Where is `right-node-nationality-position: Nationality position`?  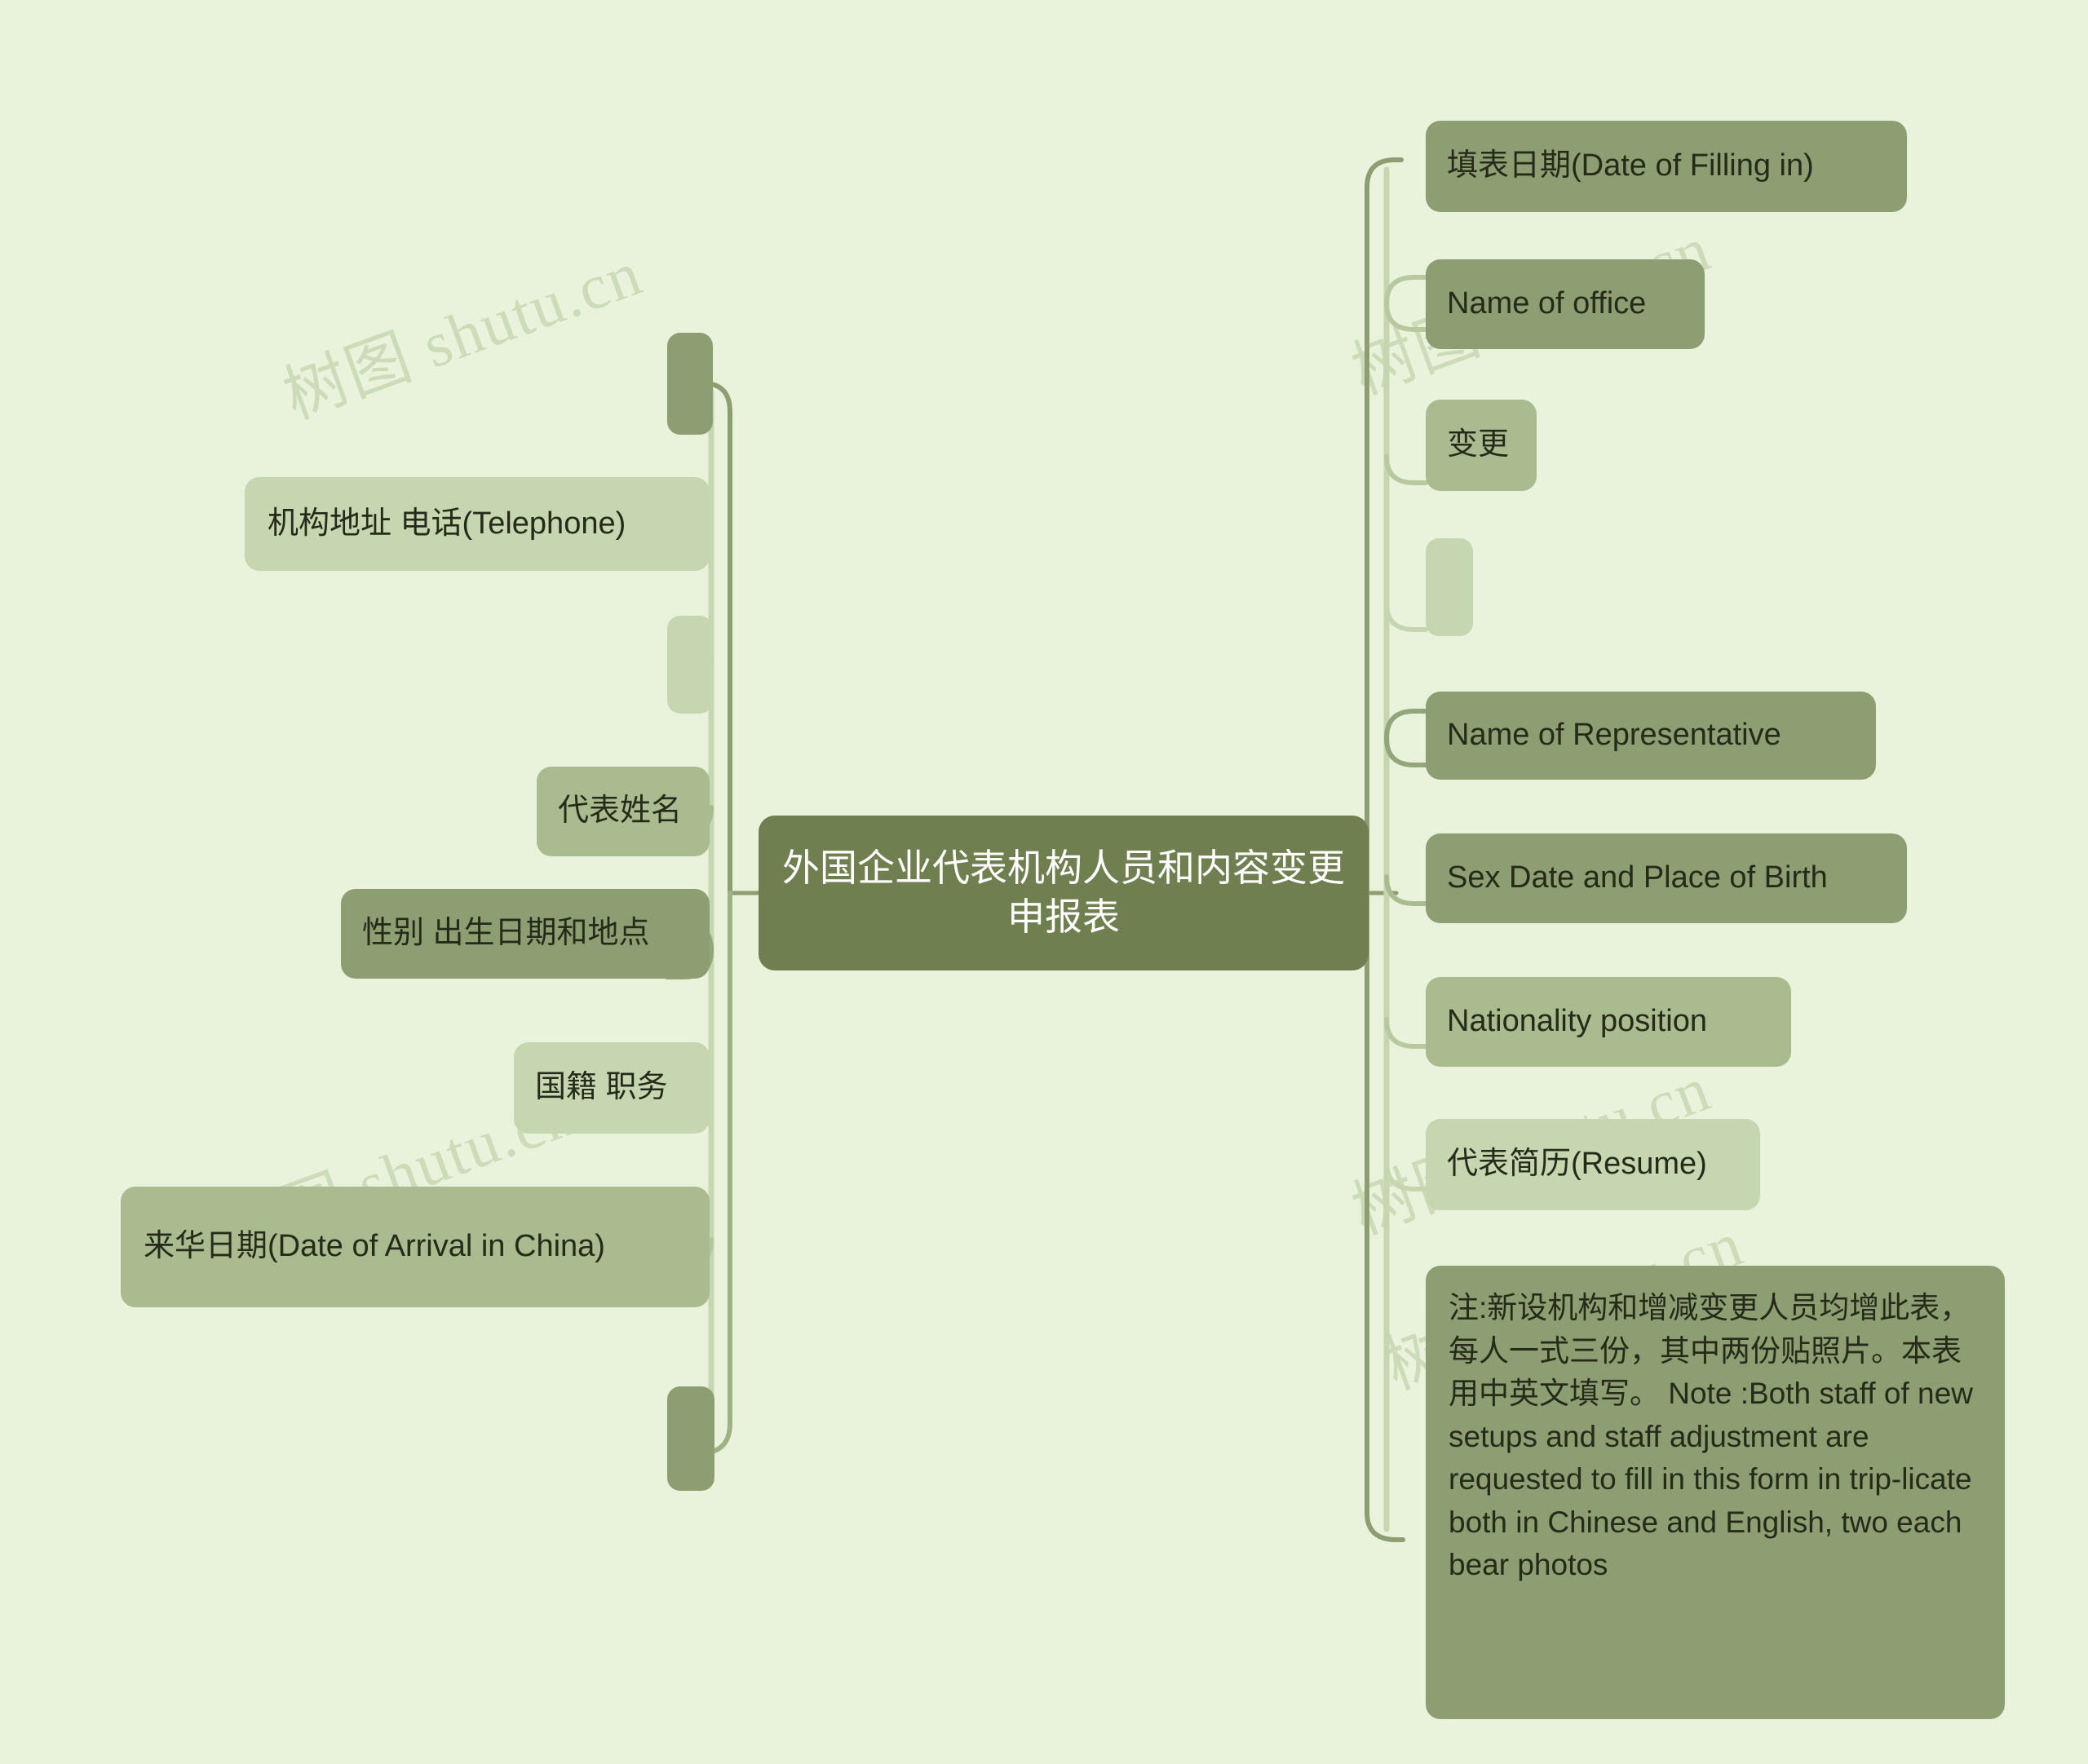 right-node-nationality-position: Nationality position is located at coordinates (1608, 1022).